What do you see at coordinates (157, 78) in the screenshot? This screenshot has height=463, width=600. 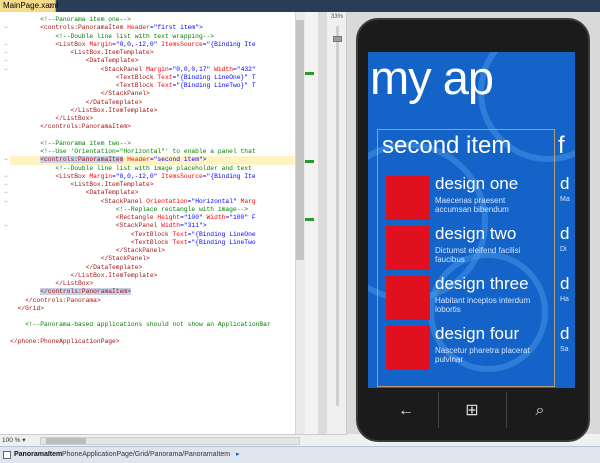 I see `code-line: <TextBlock Text="{Binding LineOne}" T` at bounding box center [157, 78].